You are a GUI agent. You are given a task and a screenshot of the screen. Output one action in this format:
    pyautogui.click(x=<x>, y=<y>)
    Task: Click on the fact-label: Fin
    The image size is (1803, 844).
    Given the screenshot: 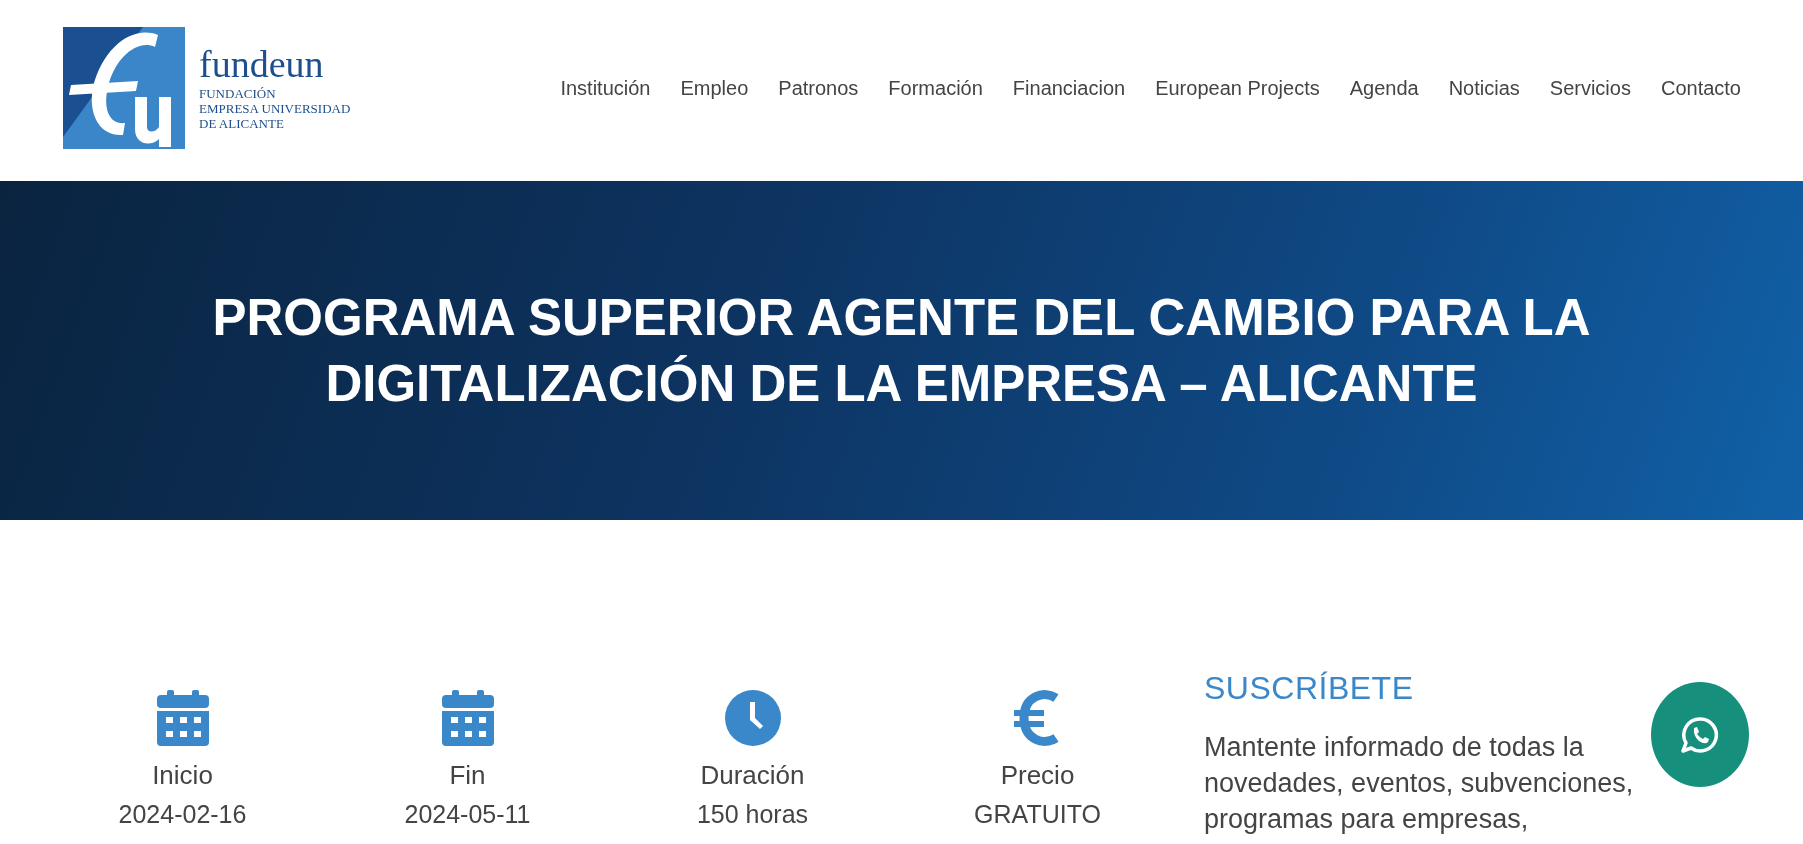 What is the action you would take?
    pyautogui.click(x=467, y=775)
    